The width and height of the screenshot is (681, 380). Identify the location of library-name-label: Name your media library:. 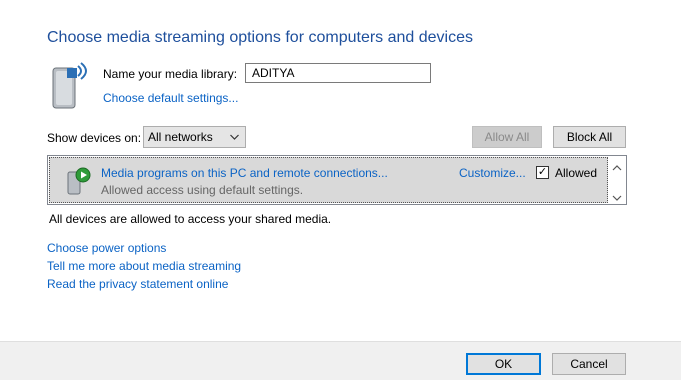
(170, 74).